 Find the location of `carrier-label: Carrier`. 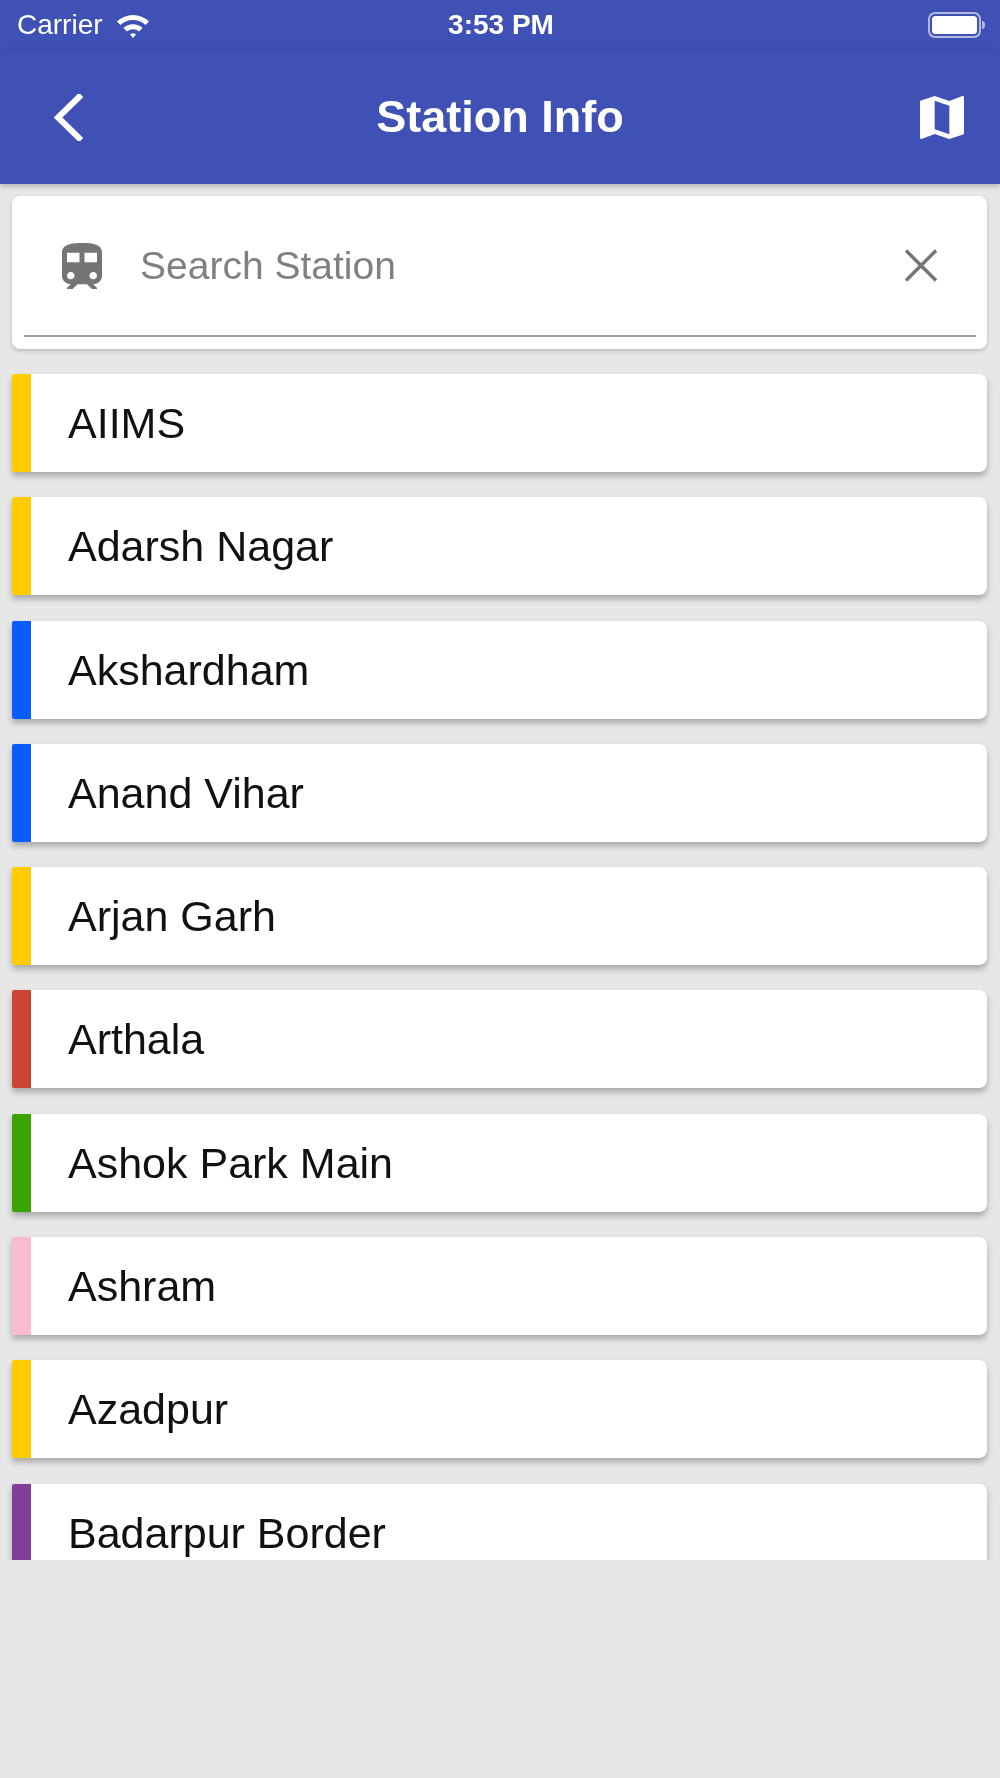

carrier-label: Carrier is located at coordinates (60, 25).